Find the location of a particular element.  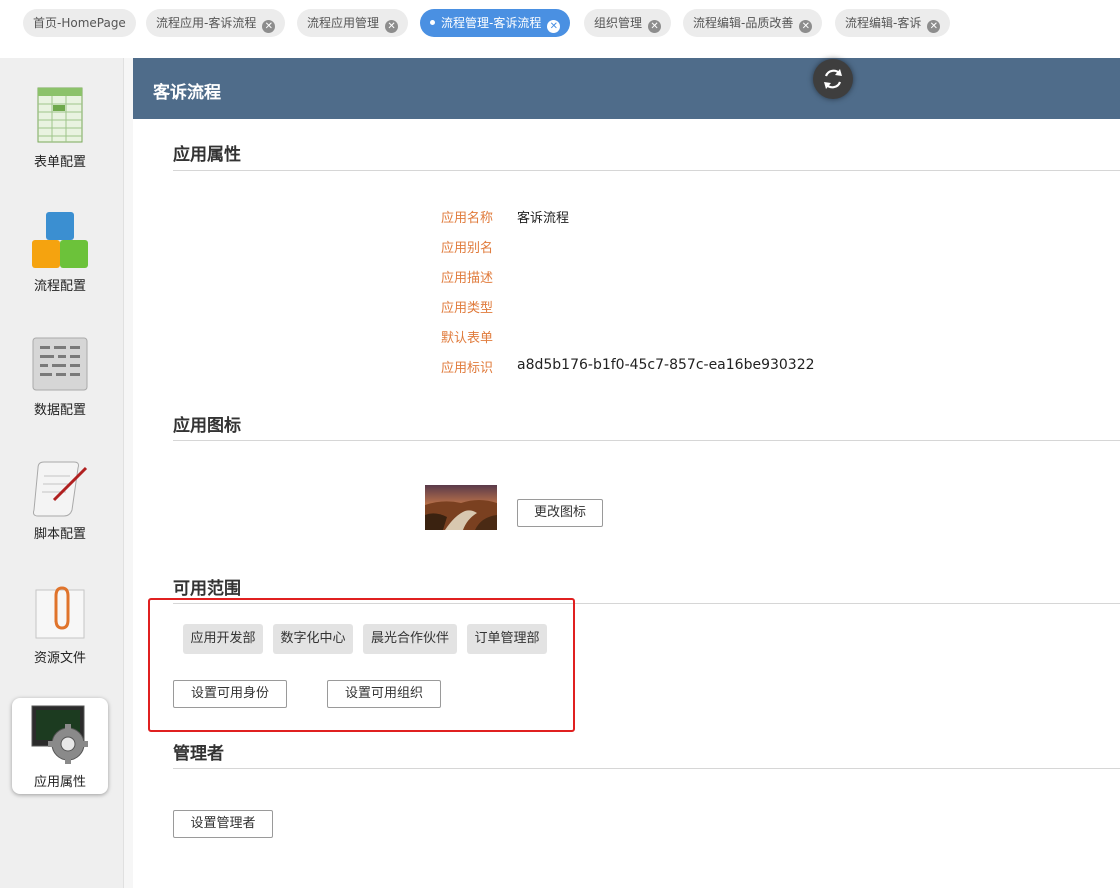

refresh-button is located at coordinates (833, 79).